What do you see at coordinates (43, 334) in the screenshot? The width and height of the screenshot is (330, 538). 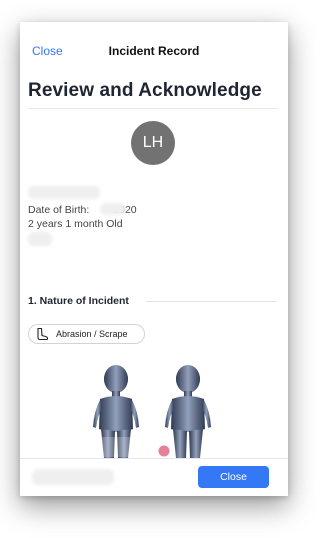 I see `foot-icon` at bounding box center [43, 334].